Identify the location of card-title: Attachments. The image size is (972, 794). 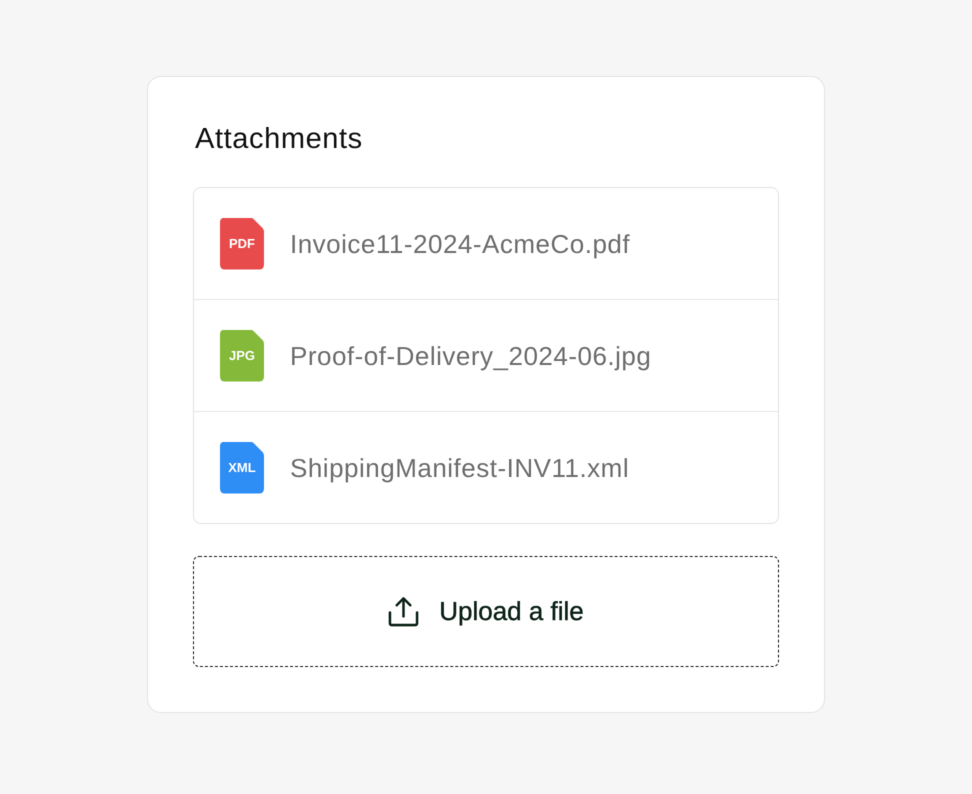
(279, 139).